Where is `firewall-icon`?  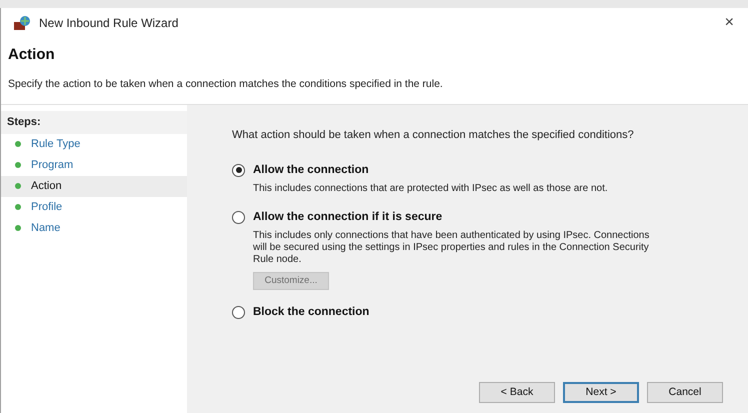 firewall-icon is located at coordinates (22, 23).